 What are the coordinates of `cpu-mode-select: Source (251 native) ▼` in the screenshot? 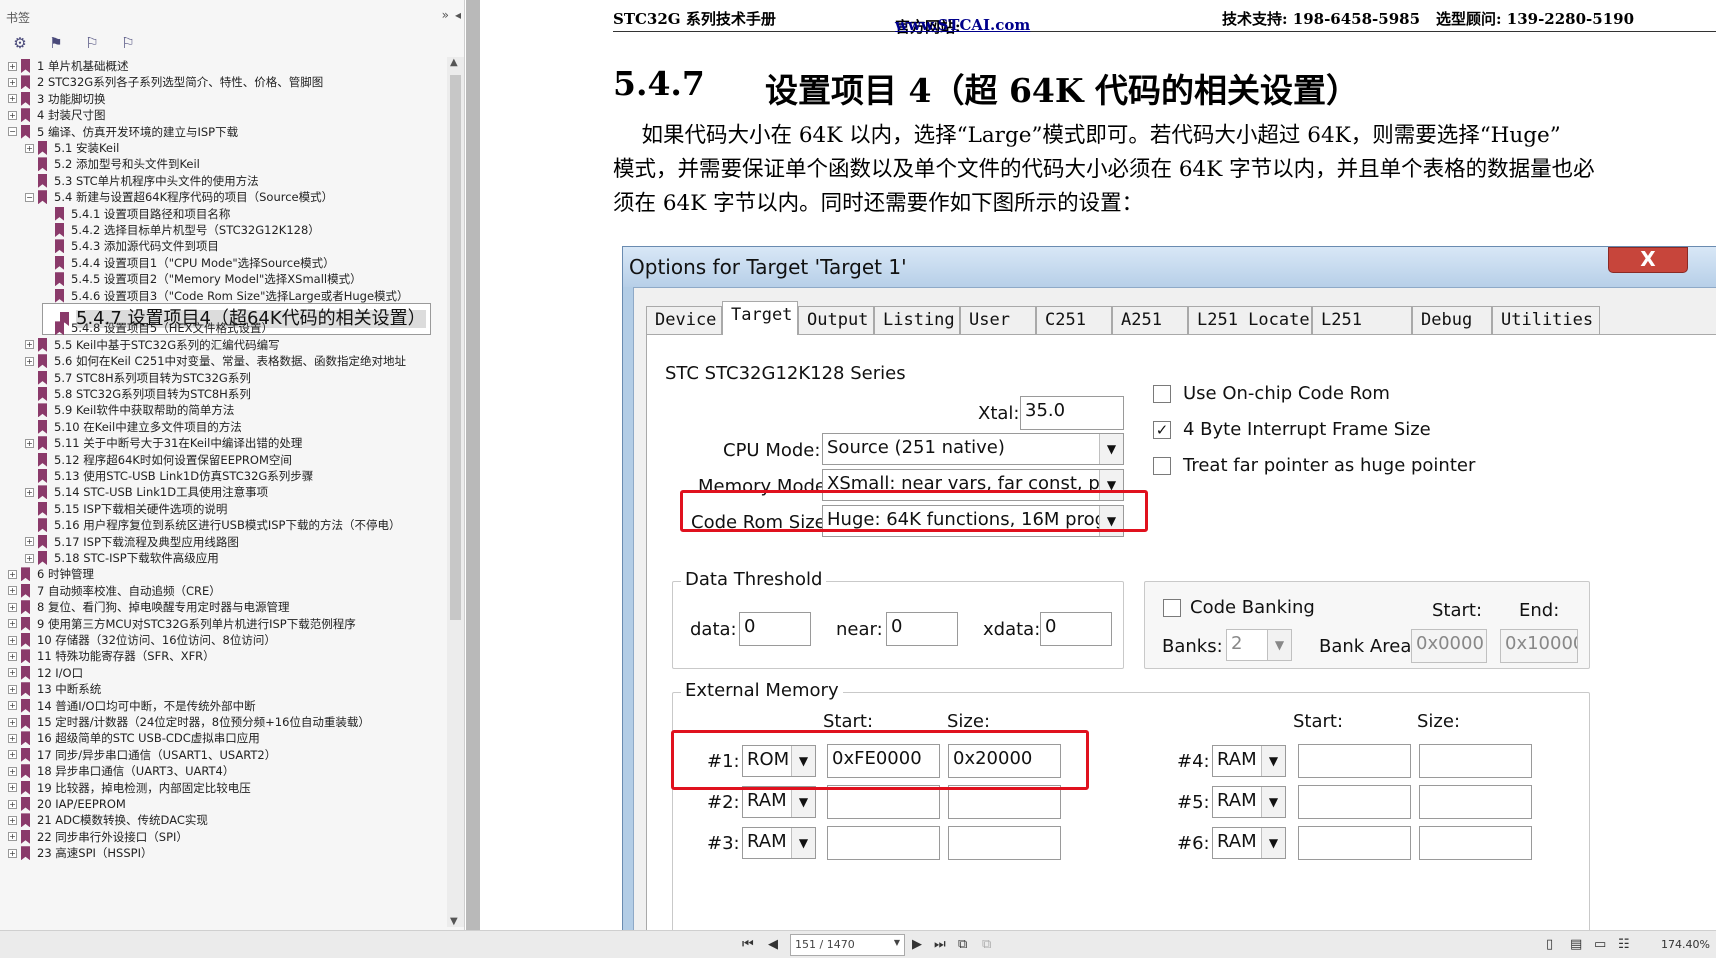 It's located at (973, 449).